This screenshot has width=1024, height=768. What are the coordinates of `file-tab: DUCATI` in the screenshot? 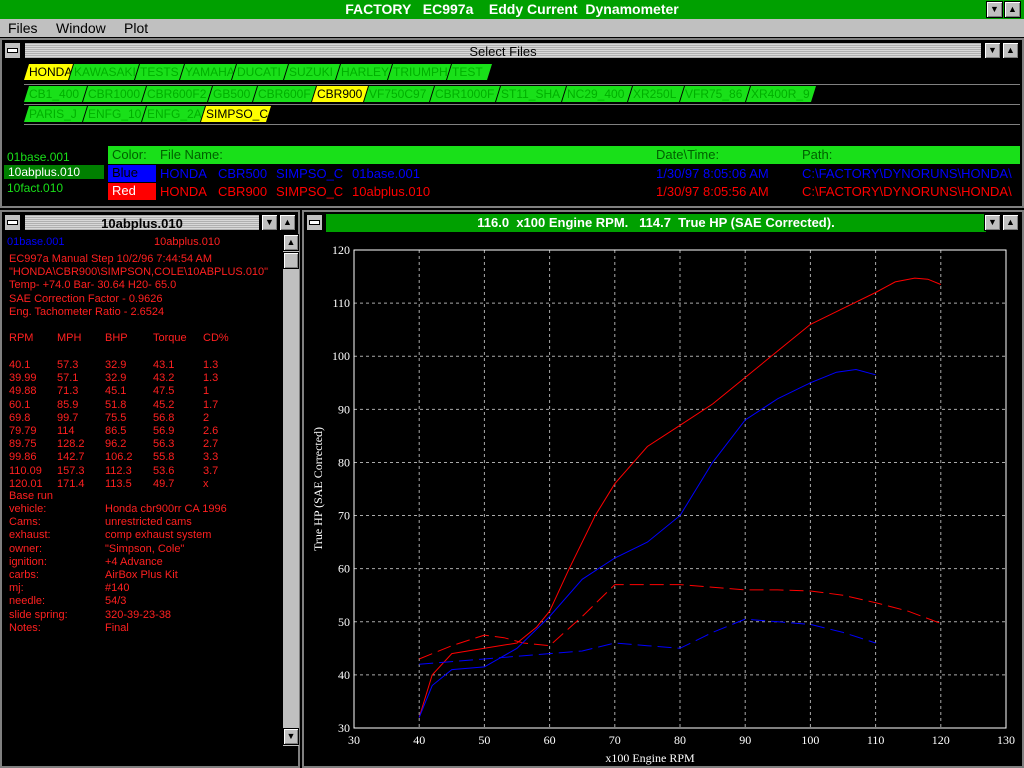 It's located at (260, 72).